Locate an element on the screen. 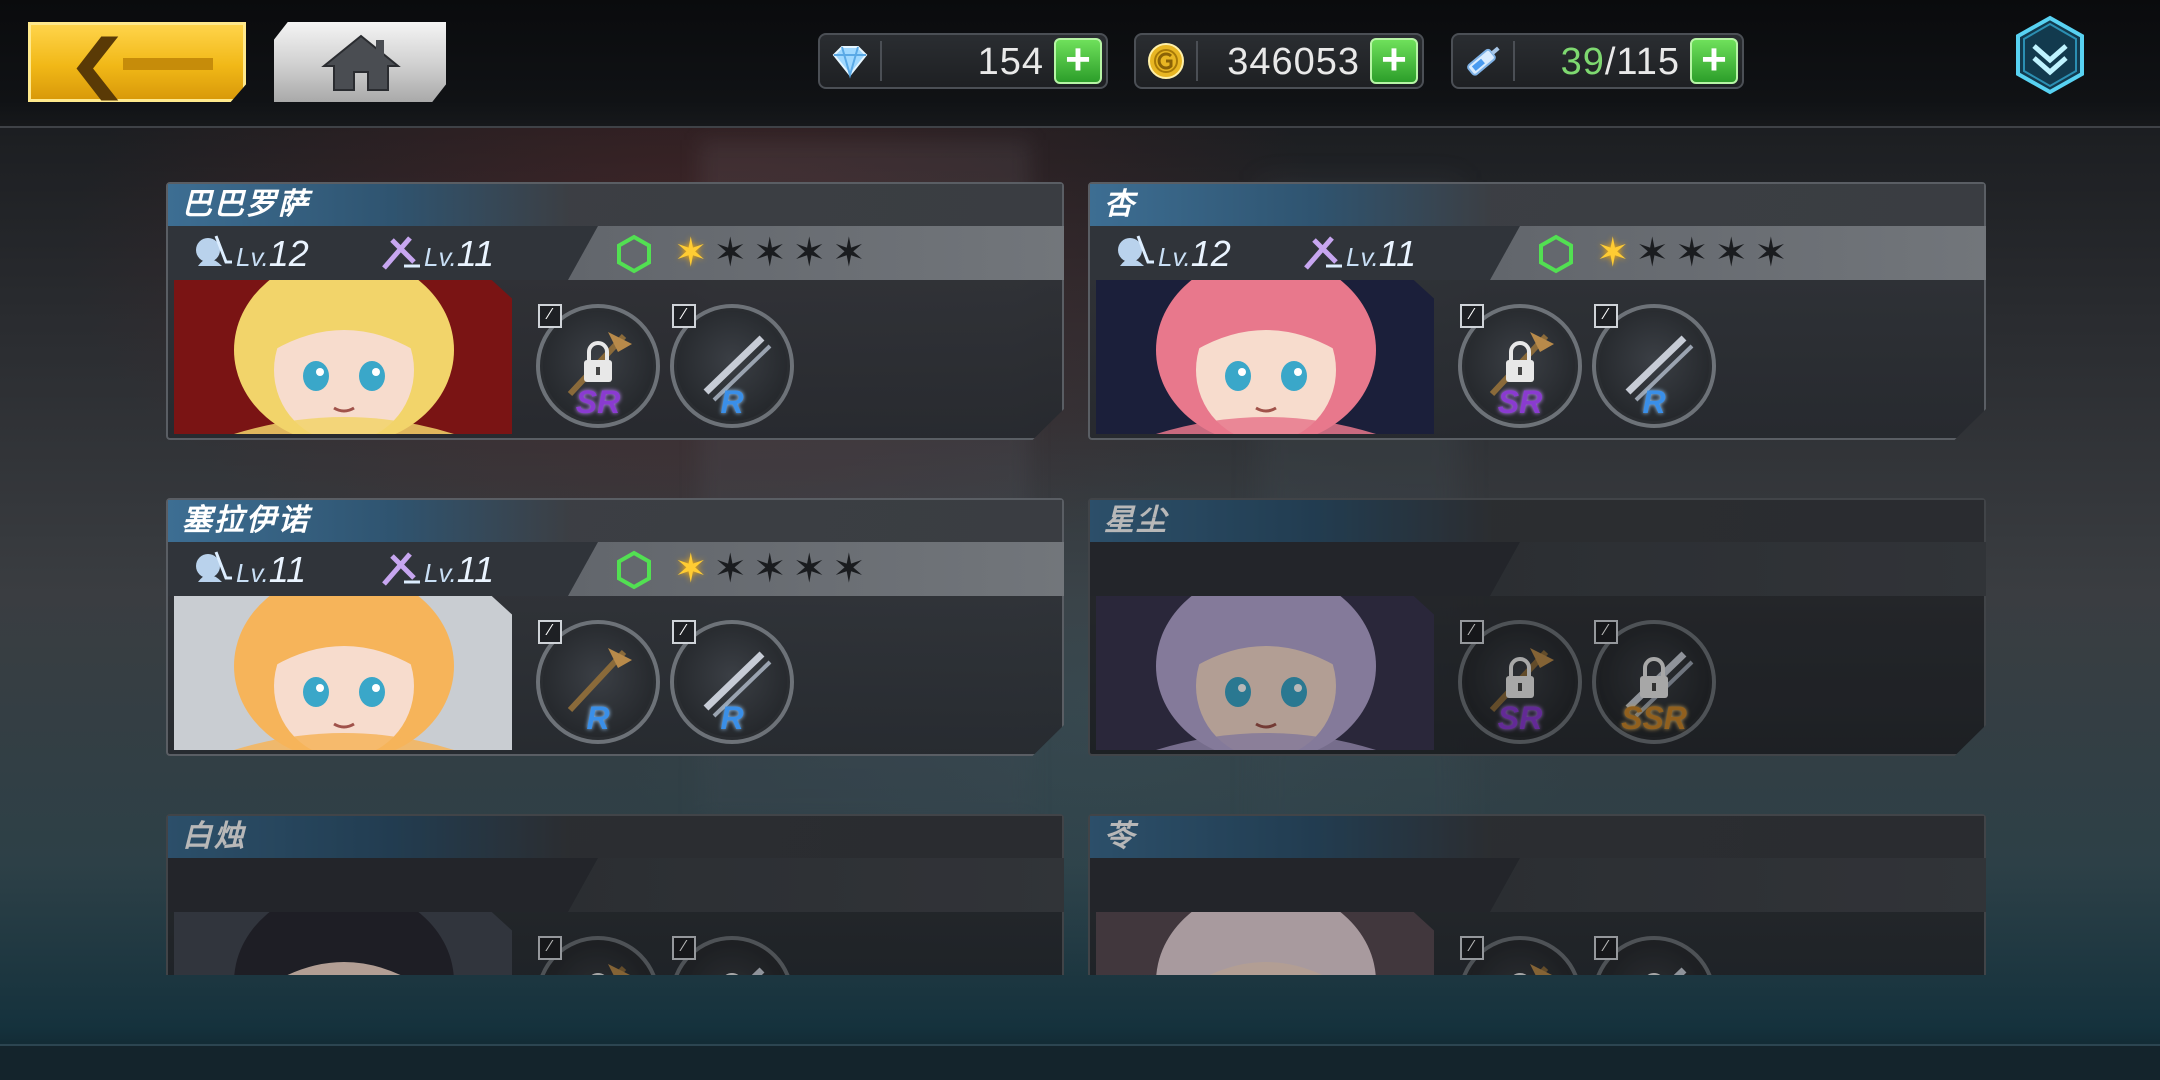 This screenshot has height=1080, width=2160. character-name: 星尘 is located at coordinates (1136, 520).